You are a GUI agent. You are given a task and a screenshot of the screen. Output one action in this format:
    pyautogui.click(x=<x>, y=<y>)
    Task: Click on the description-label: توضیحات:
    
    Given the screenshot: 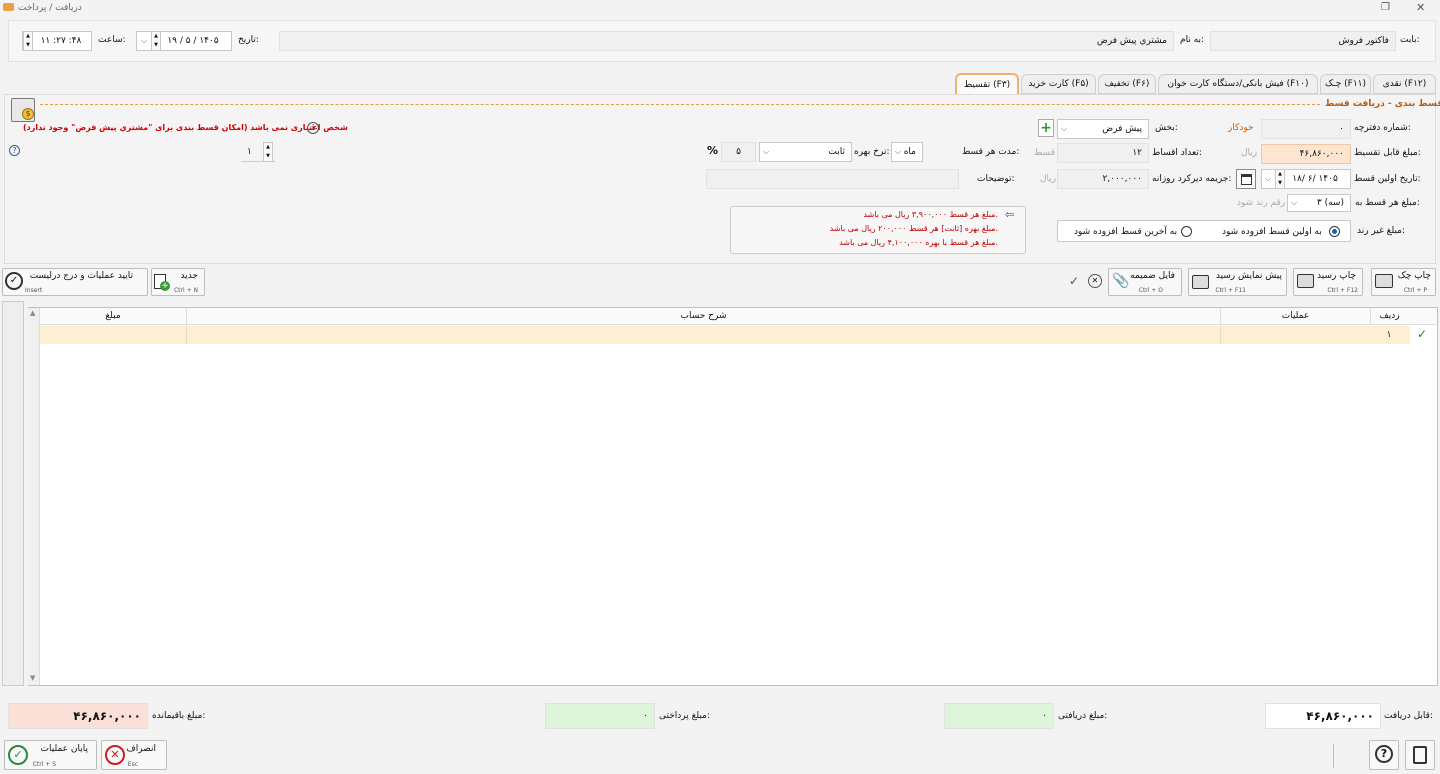 What is the action you would take?
    pyautogui.click(x=996, y=179)
    